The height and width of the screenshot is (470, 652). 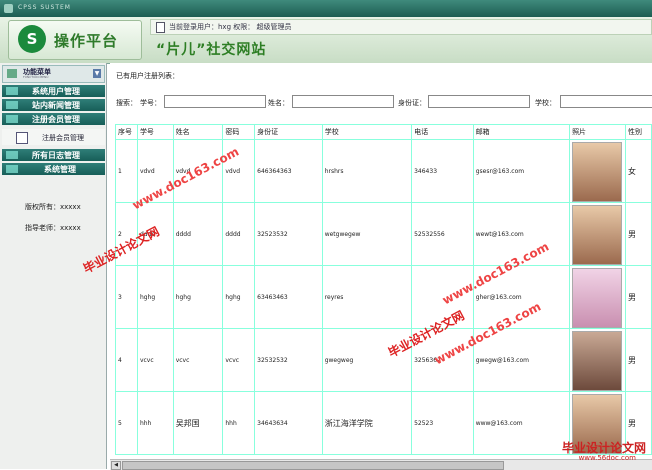 I want to click on cell-idcard: 63463463, so click(x=288, y=297).